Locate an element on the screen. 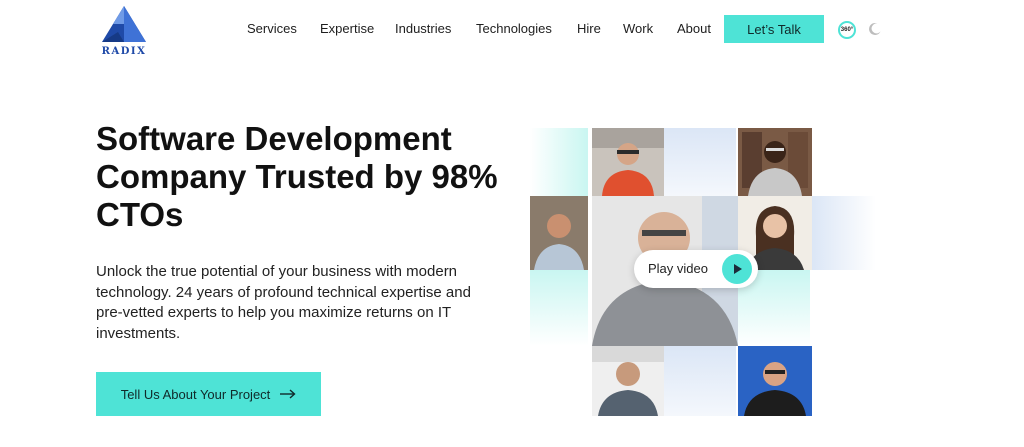 The width and height of the screenshot is (1024, 447). nav-item-about: About is located at coordinates (694, 28).